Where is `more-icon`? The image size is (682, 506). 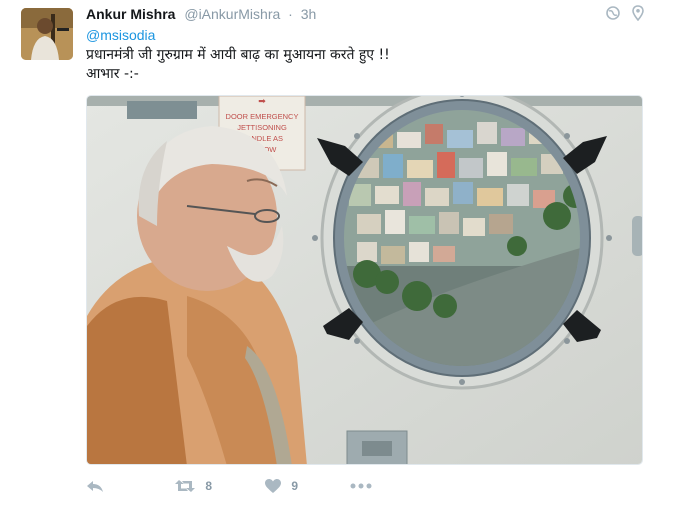
more-icon is located at coordinates (361, 486).